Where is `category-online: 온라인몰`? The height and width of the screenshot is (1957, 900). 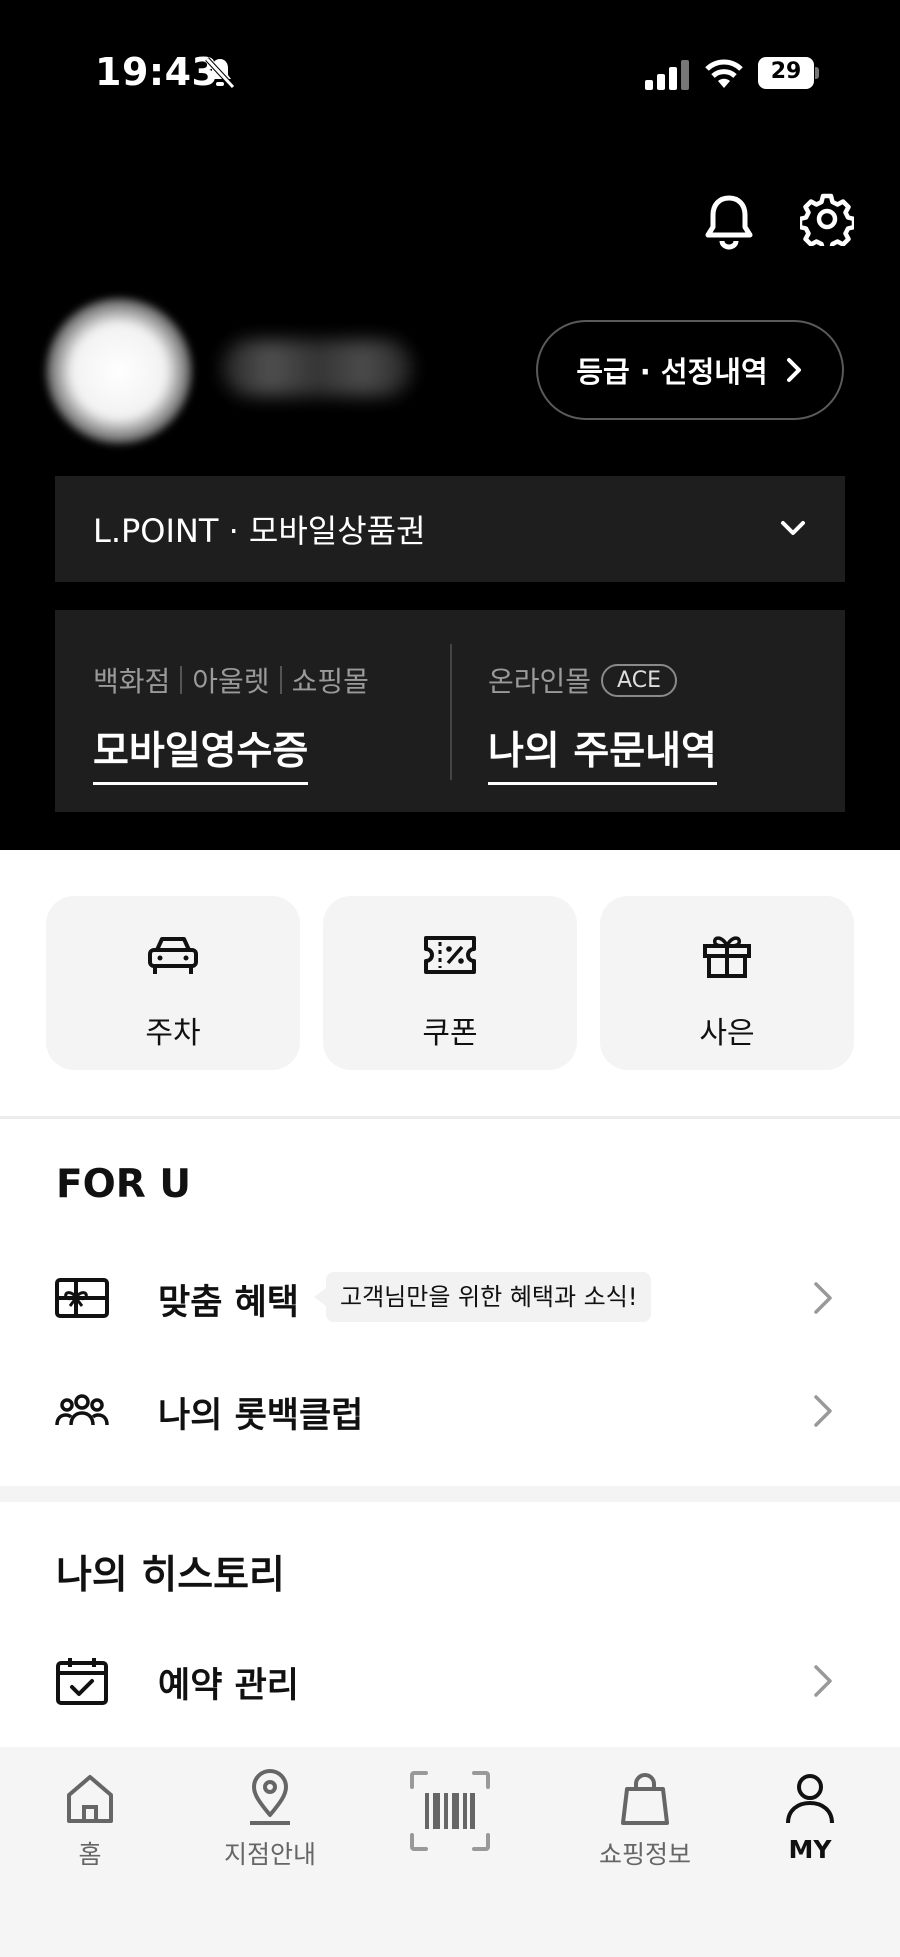 category-online: 온라인몰 is located at coordinates (540, 681).